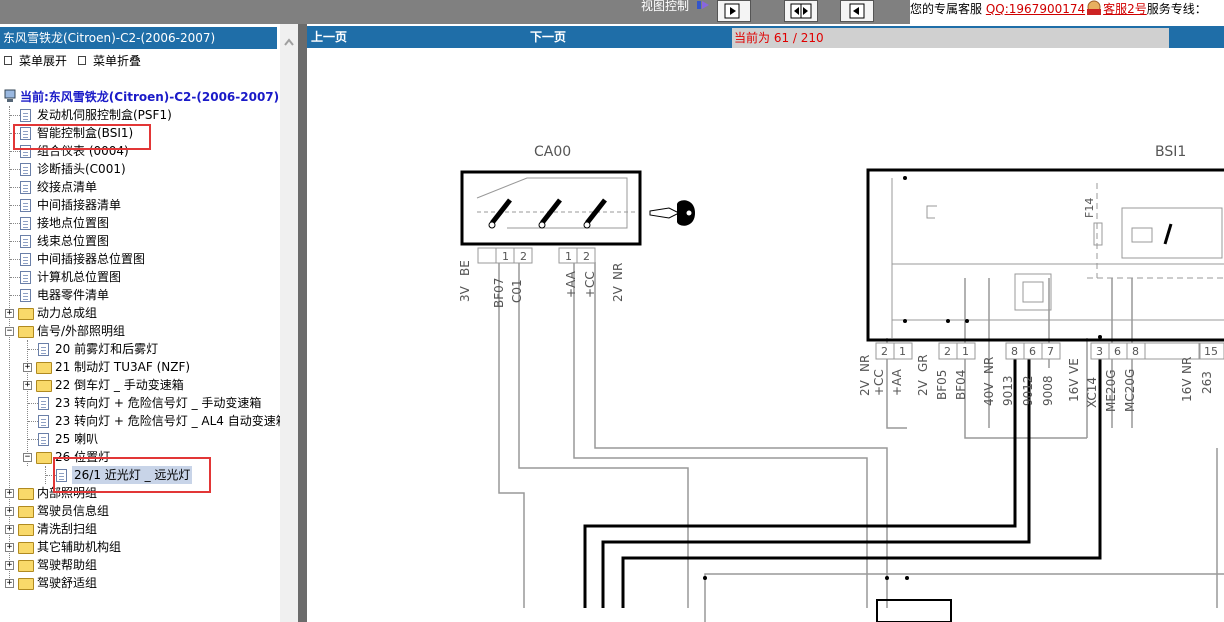  I want to click on tree-folder-wash-wipe: 清洗刮扫组, so click(67, 529).